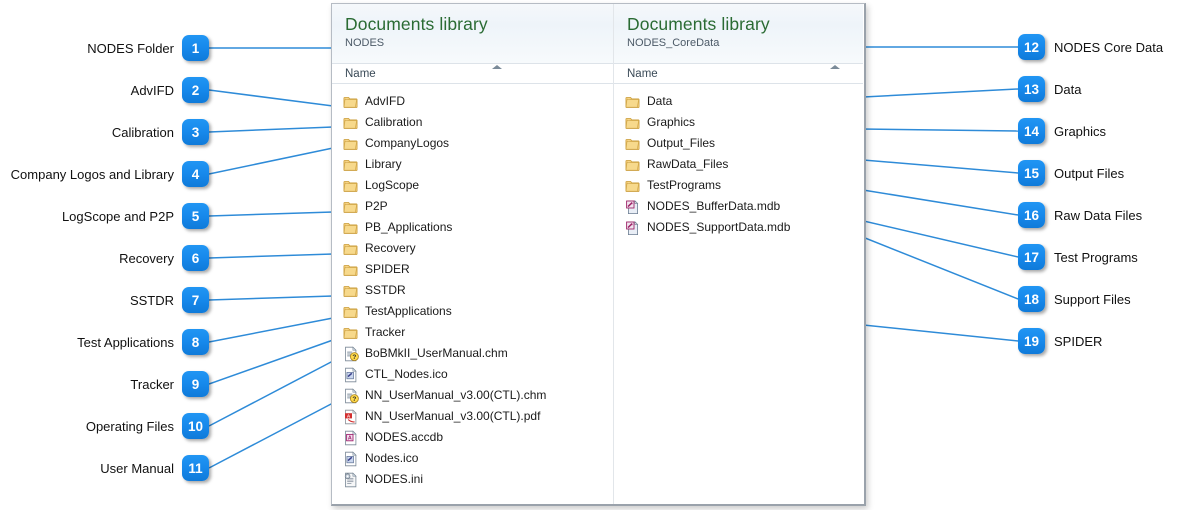 The height and width of the screenshot is (510, 1179). Describe the element at coordinates (472, 290) in the screenshot. I see `file-list-item: SSTDR` at that location.